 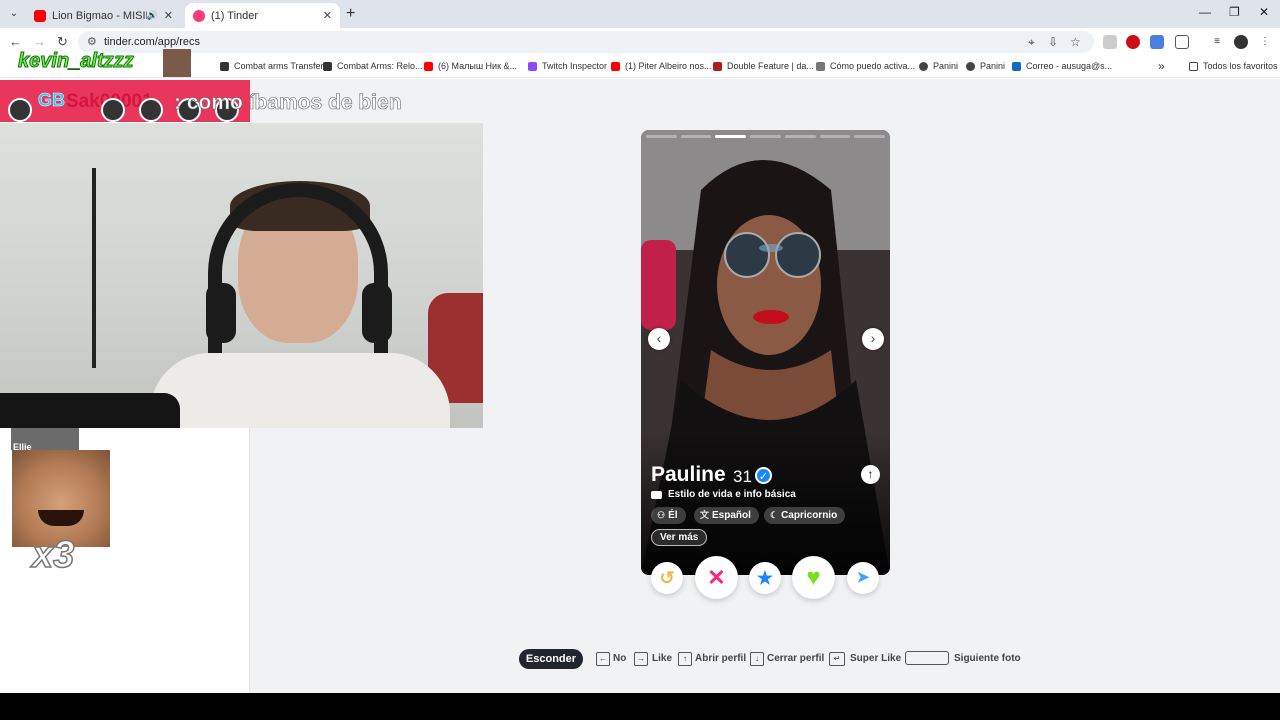 What do you see at coordinates (667, 578) in the screenshot?
I see `rewind-button: ↺` at bounding box center [667, 578].